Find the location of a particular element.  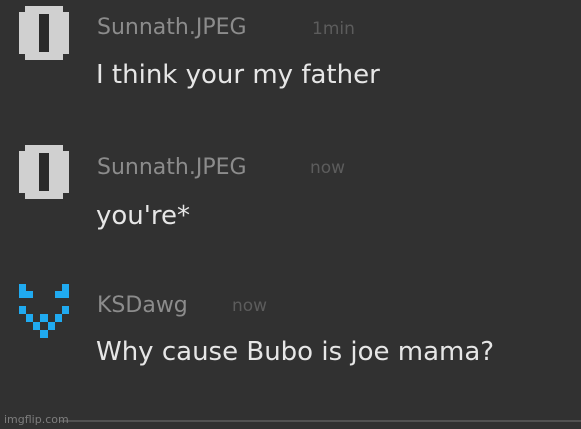

watermark: imgflip.com is located at coordinates (36, 419).